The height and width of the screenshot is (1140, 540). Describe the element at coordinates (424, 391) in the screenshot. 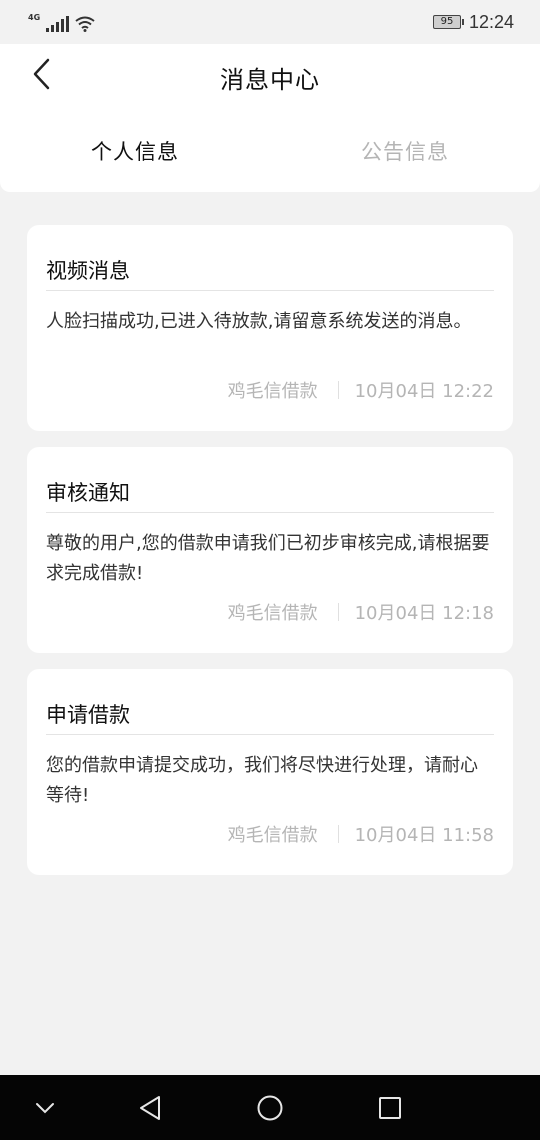

I see `message-time: 10月04日 12:22` at that location.